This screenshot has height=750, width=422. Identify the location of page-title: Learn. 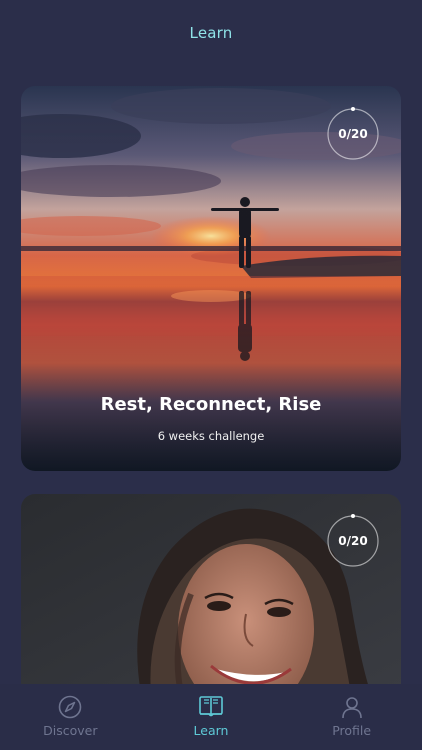
(211, 33).